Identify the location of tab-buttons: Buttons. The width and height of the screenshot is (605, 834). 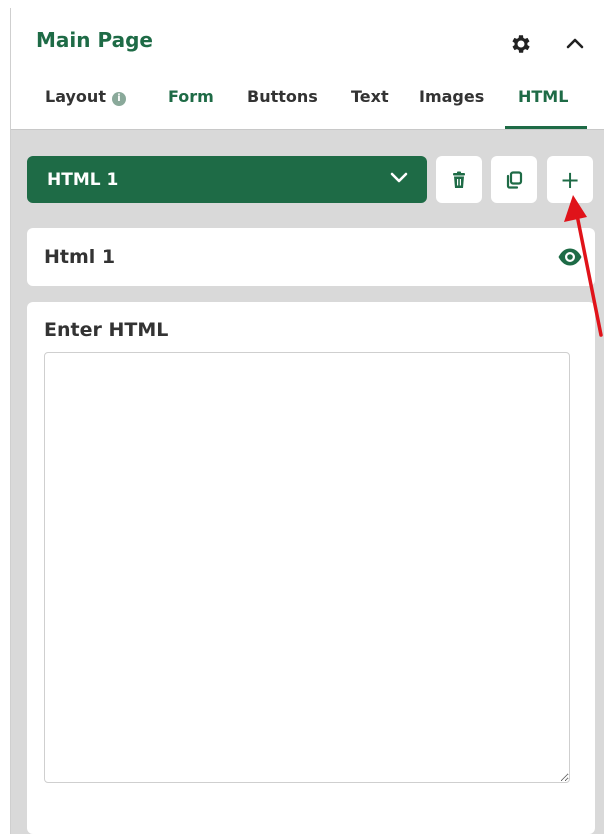
(282, 104).